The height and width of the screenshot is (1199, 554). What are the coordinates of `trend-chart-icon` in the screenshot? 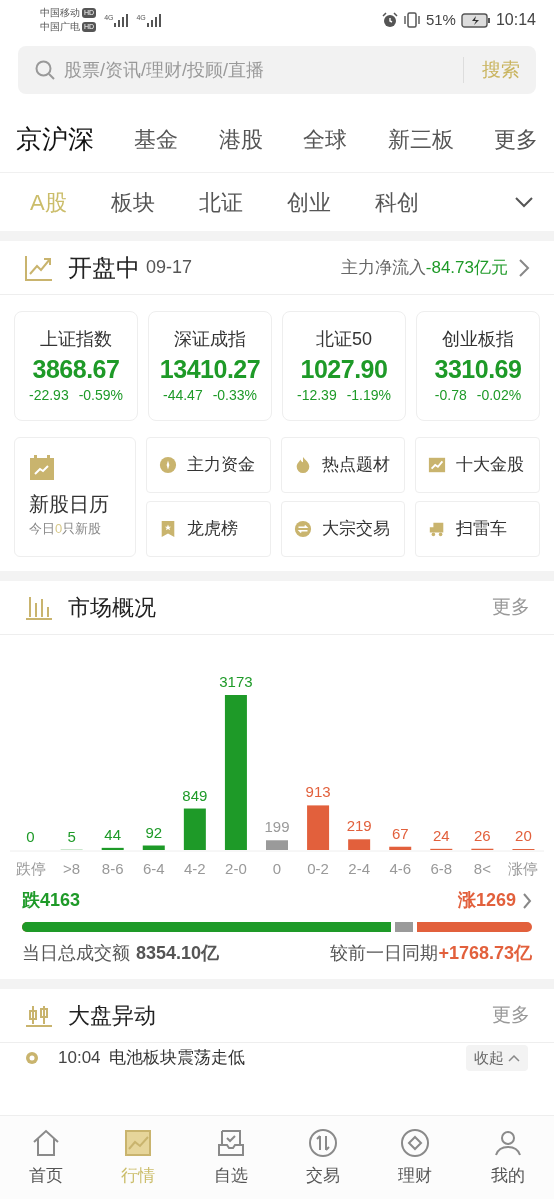 It's located at (39, 267).